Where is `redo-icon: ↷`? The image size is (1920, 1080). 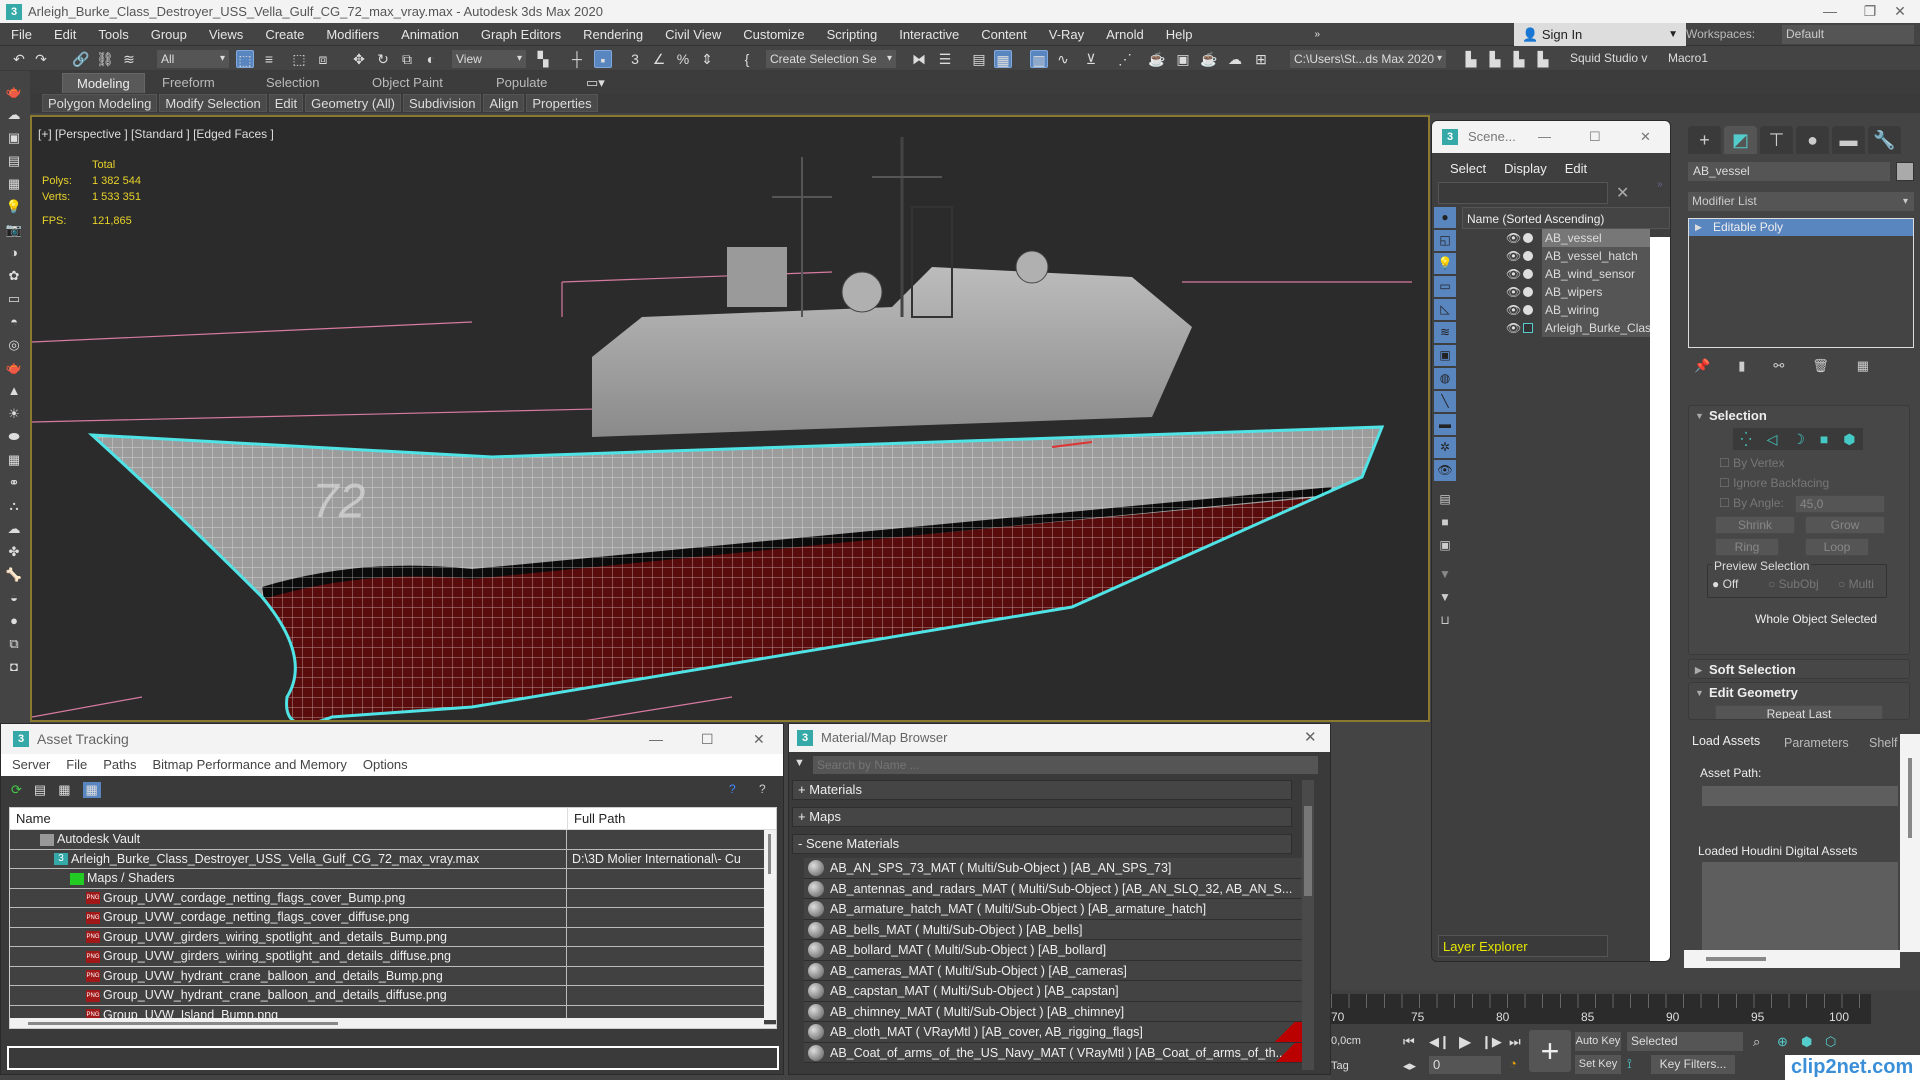
redo-icon: ↷ is located at coordinates (41, 59).